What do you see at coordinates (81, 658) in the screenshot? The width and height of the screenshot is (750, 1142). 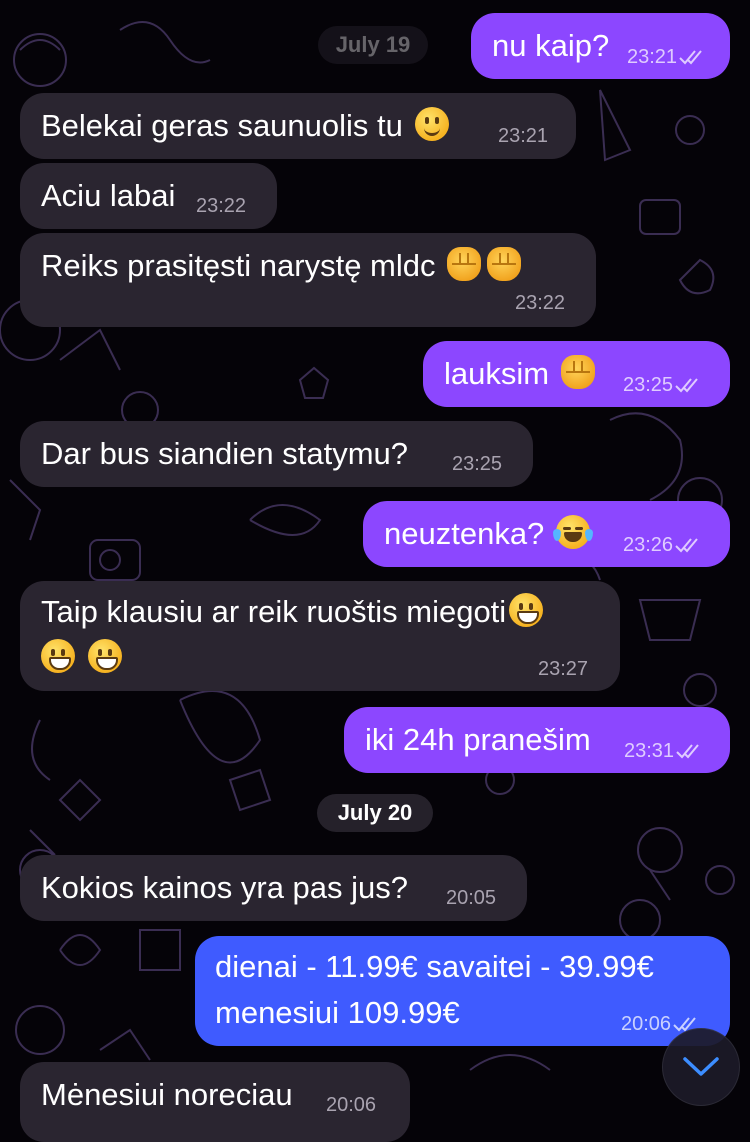 I see `message-emoji-line` at bounding box center [81, 658].